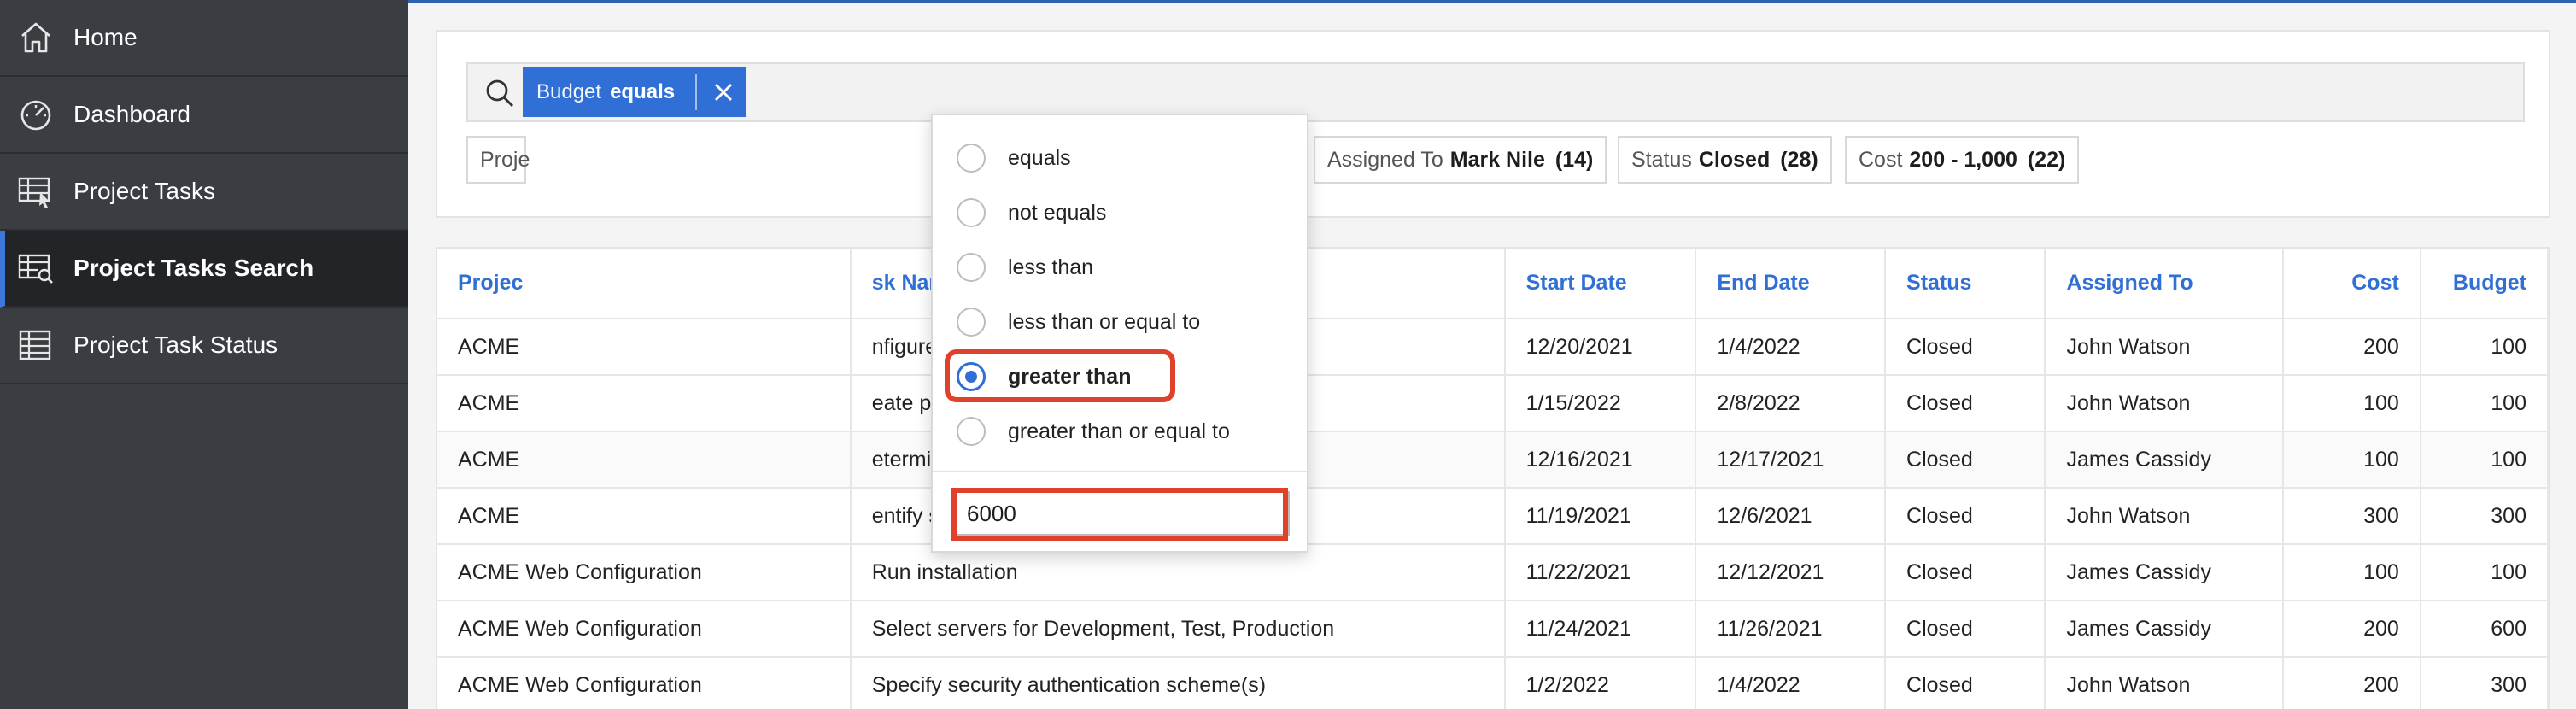 The height and width of the screenshot is (709, 2576). I want to click on dashboard-icon, so click(35, 115).